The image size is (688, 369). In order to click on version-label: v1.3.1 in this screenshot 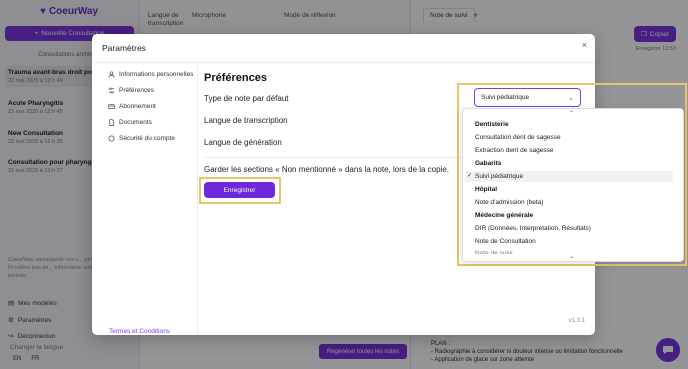, I will do `click(576, 321)`.